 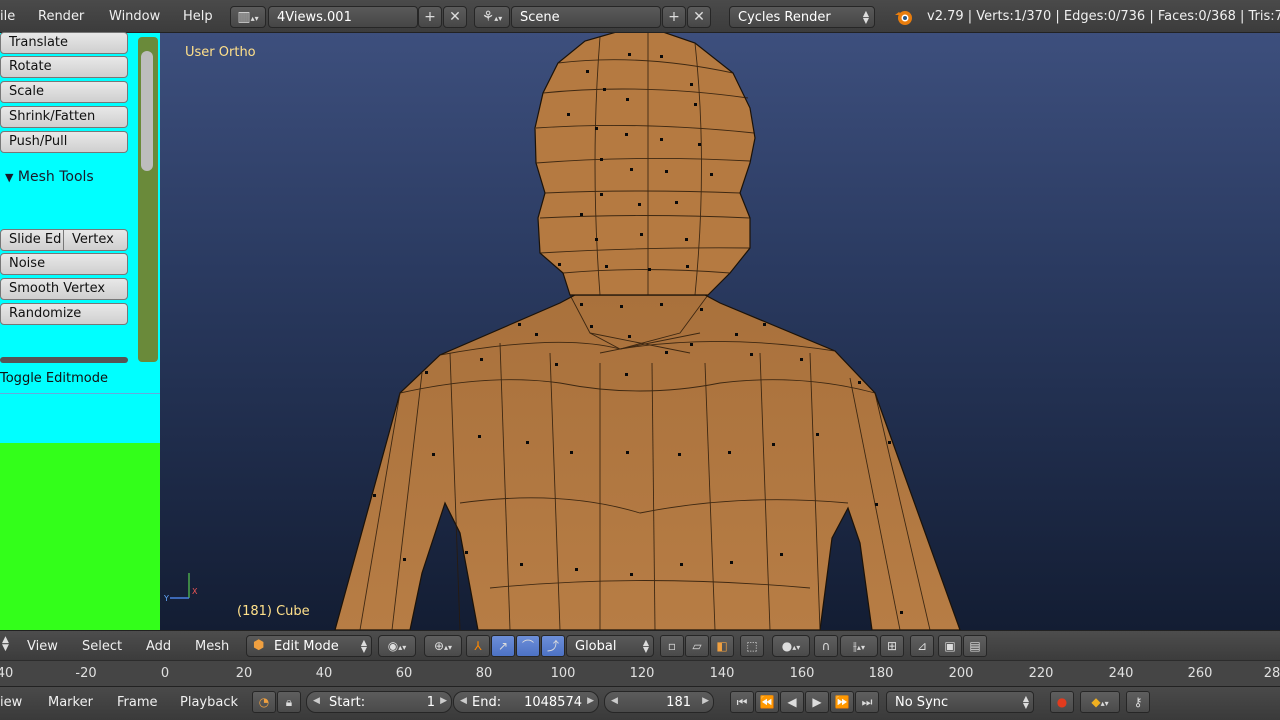 I want to click on shrink-fatten-button: Shrink/Fatten, so click(x=64, y=117).